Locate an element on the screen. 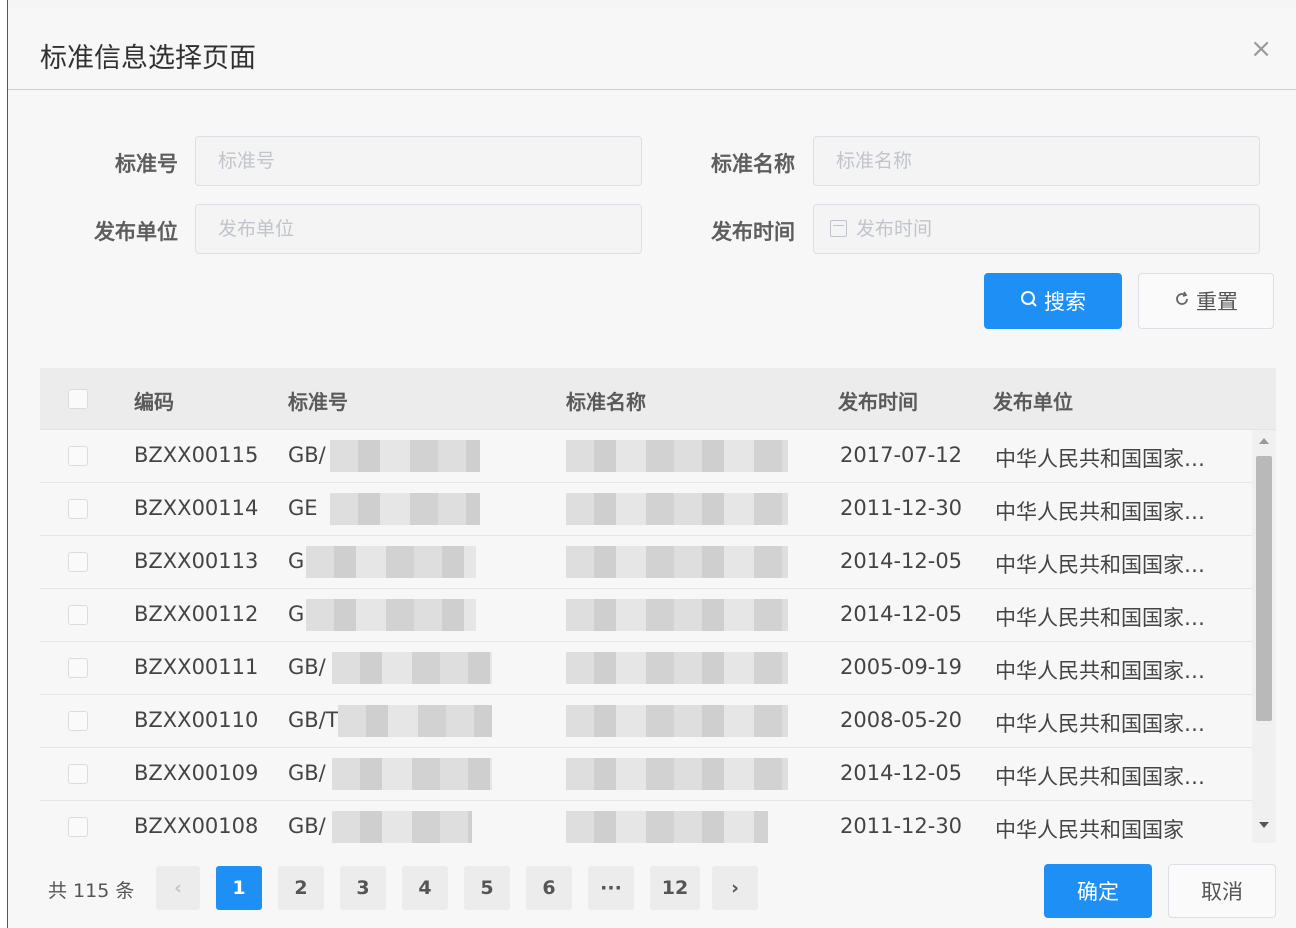  header-code: 编码 is located at coordinates (154, 402).